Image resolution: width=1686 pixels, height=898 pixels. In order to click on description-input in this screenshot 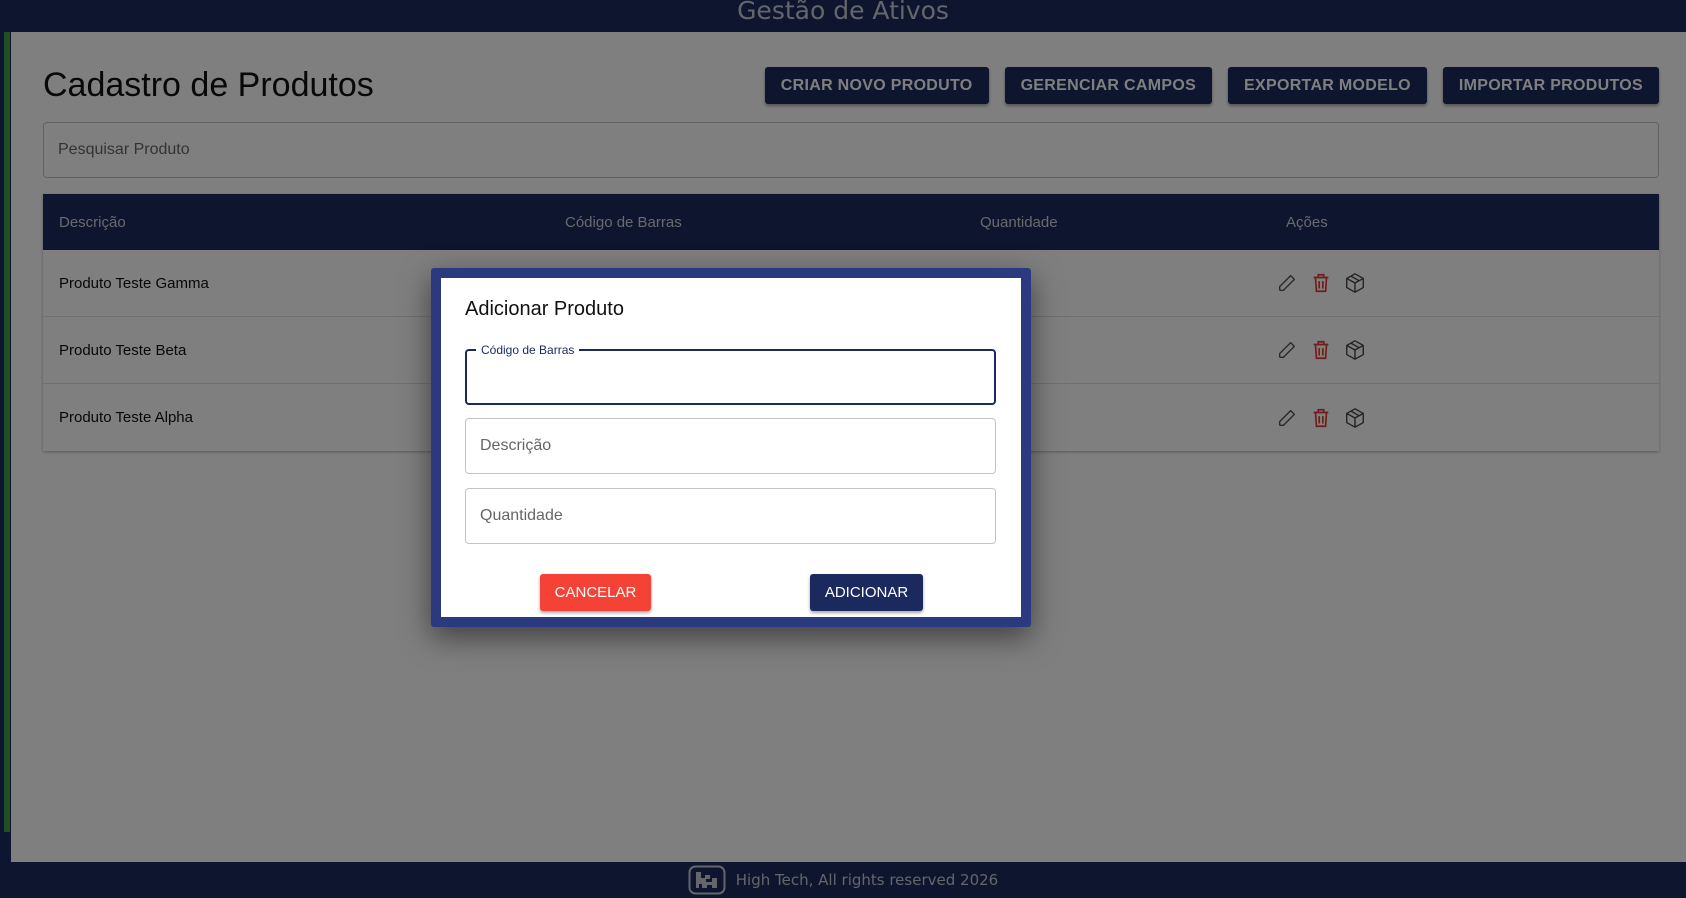, I will do `click(730, 446)`.